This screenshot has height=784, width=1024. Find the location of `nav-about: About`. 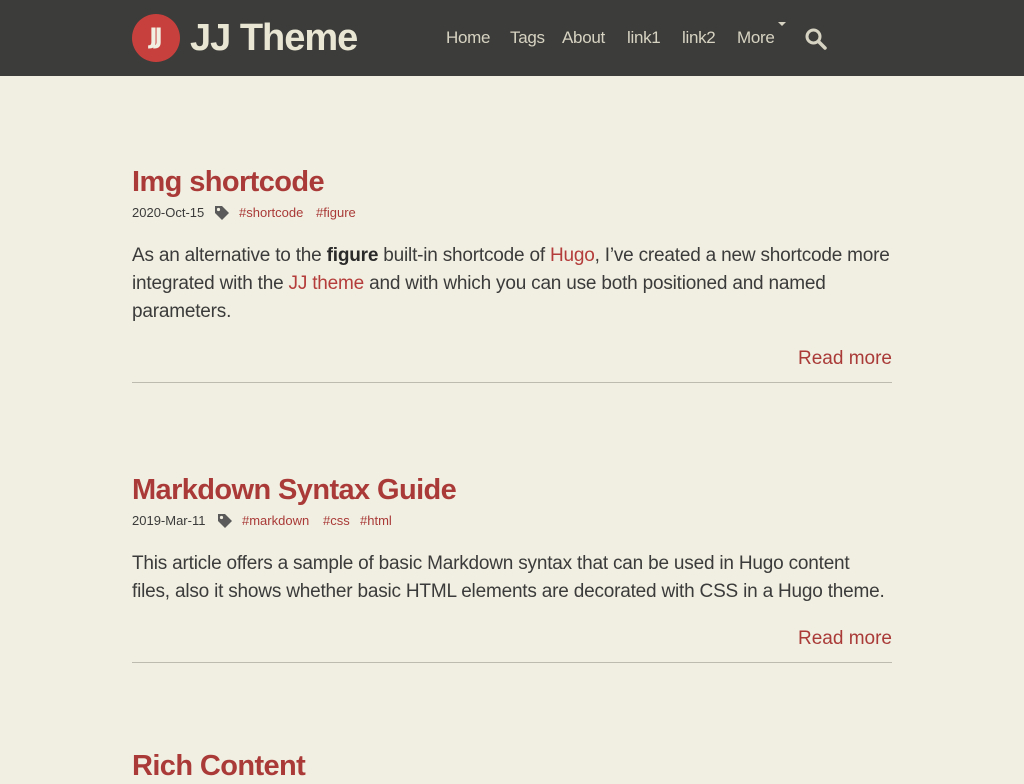

nav-about: About is located at coordinates (583, 38).